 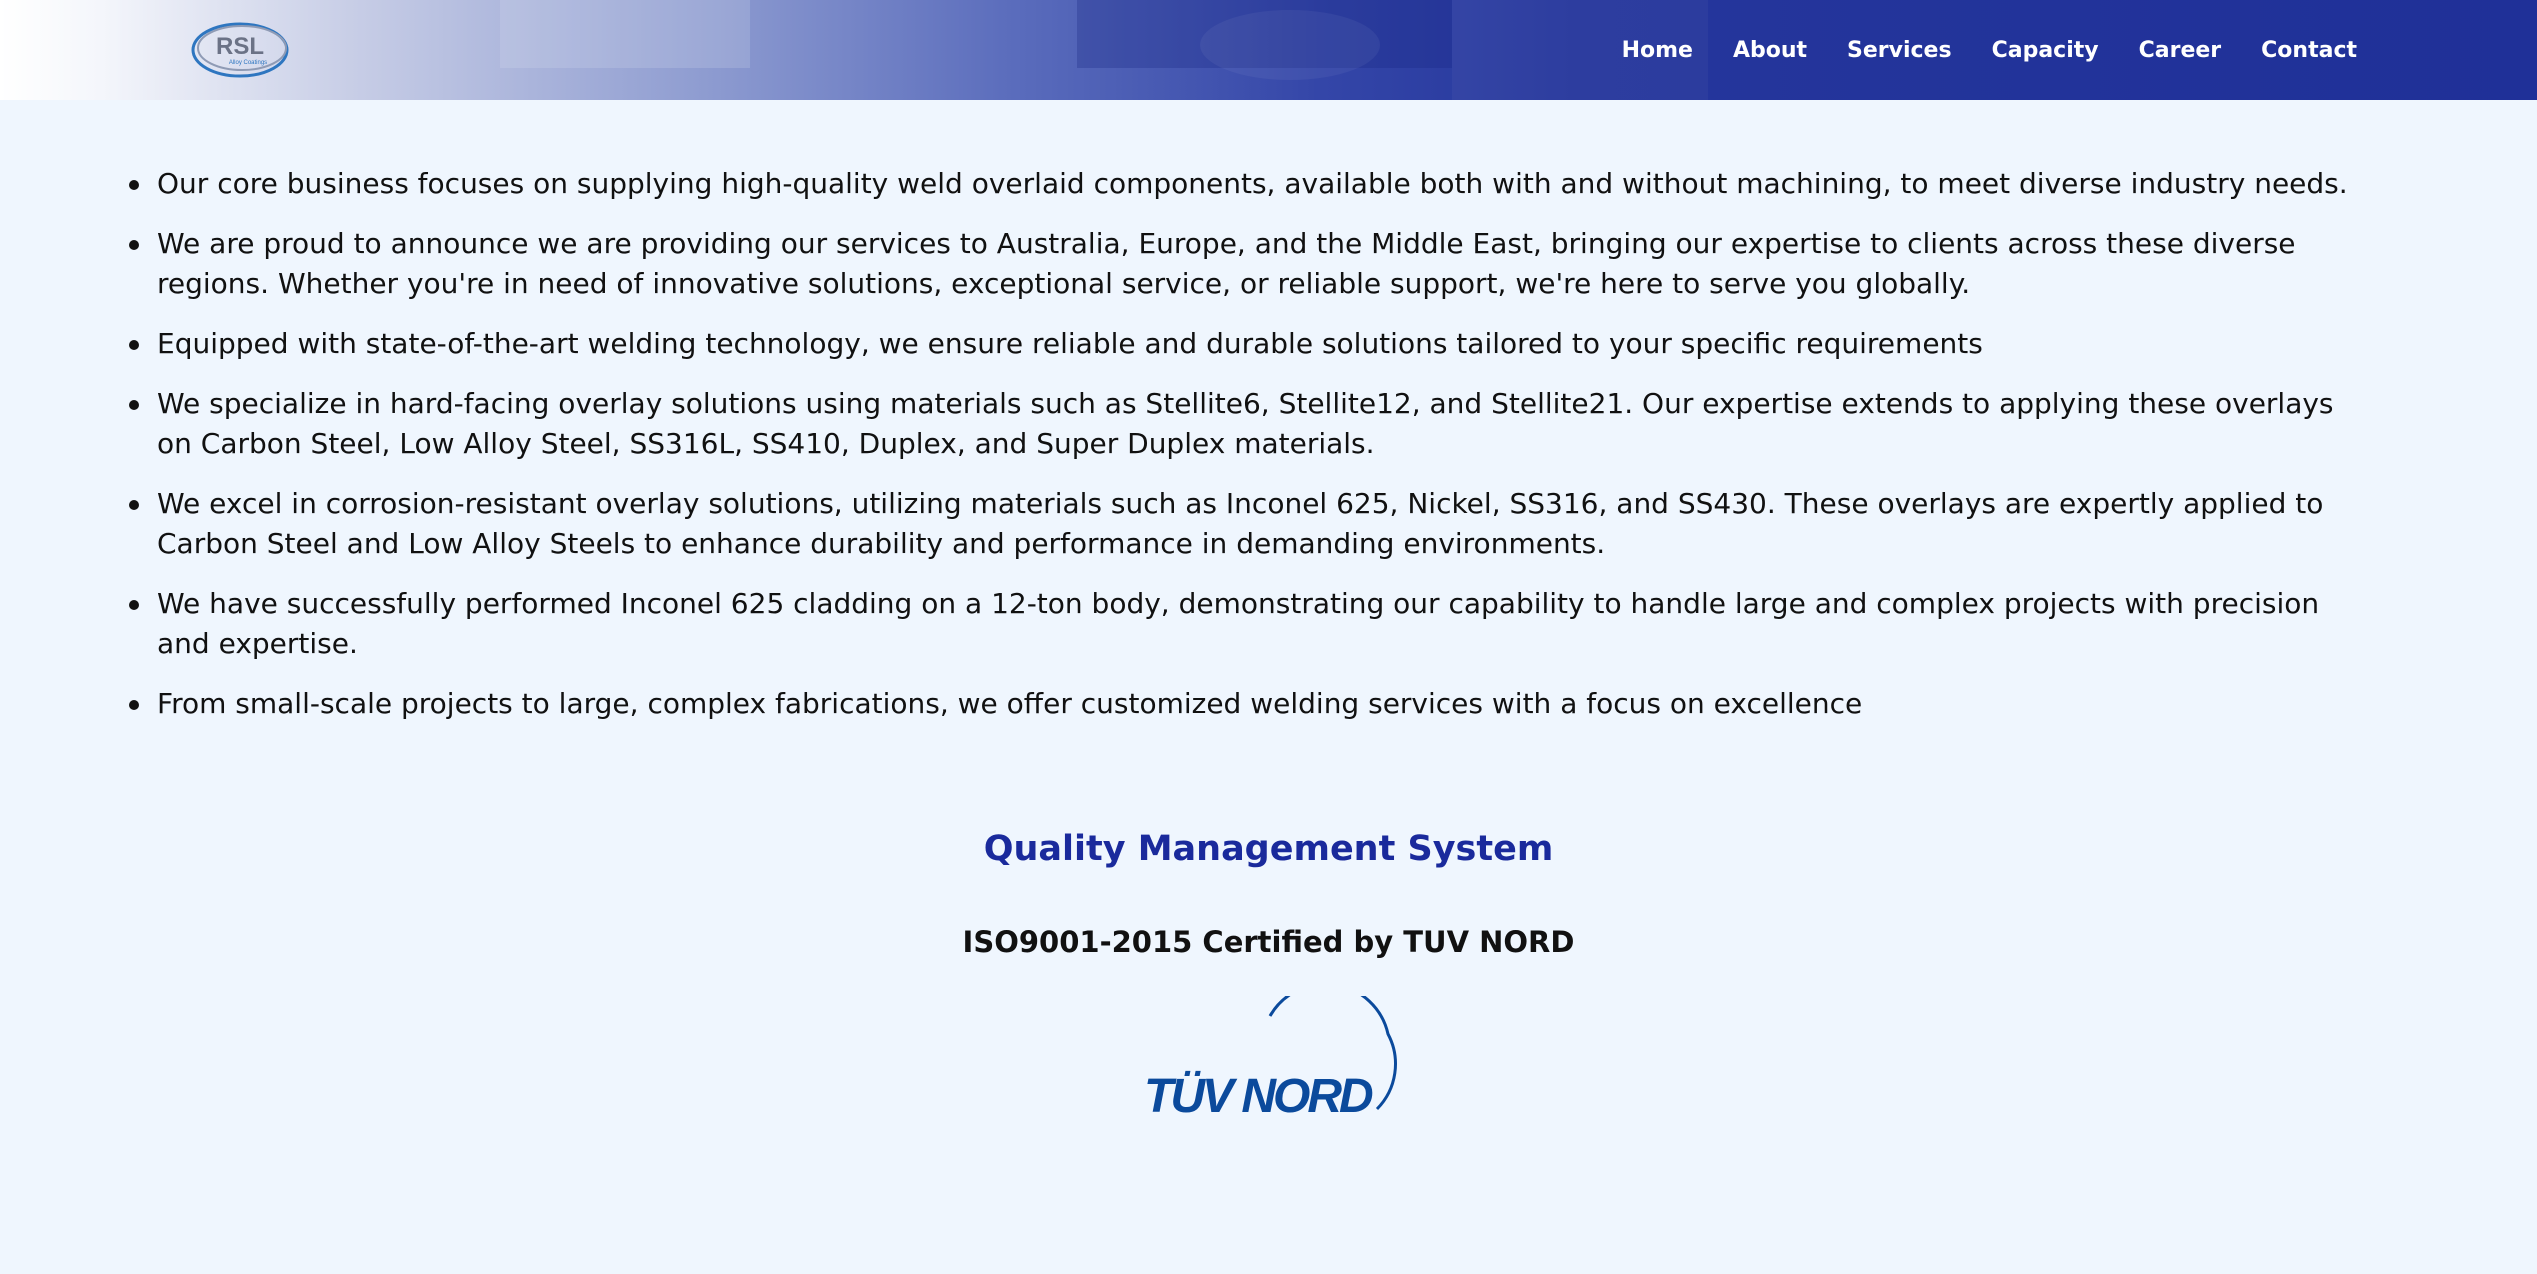 I want to click on nav-career: Career, so click(x=2180, y=50).